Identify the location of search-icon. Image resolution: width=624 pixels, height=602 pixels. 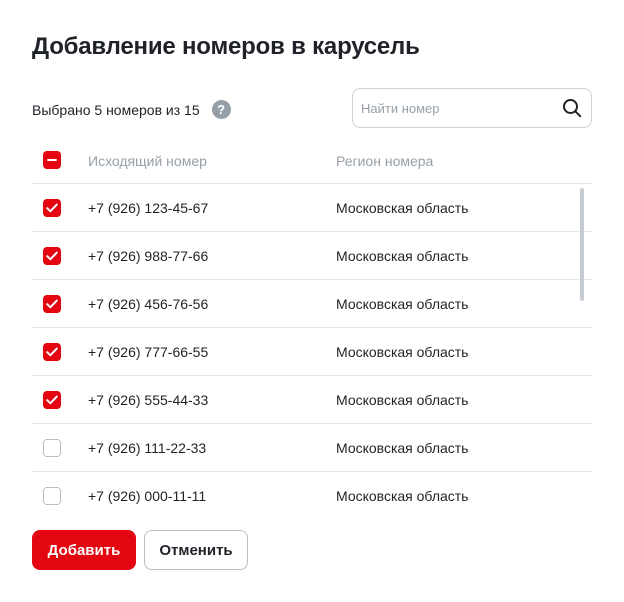
(572, 108).